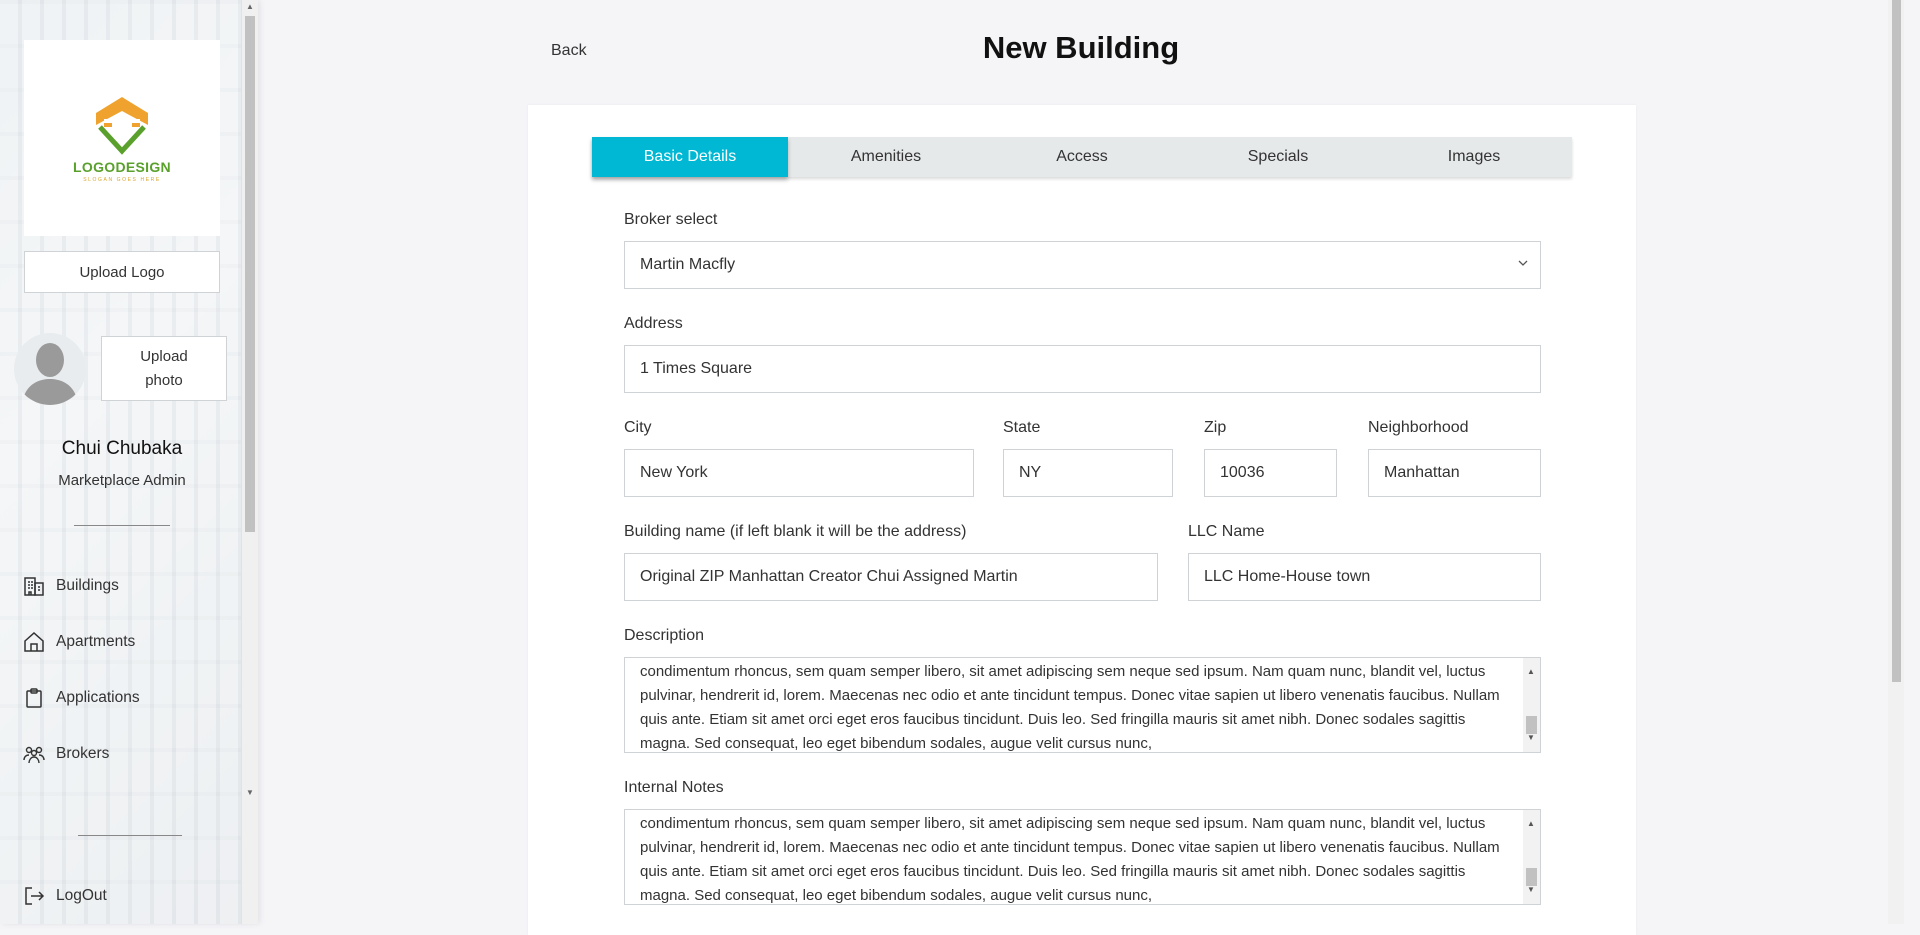 The height and width of the screenshot is (935, 1920). I want to click on city-field: New York, so click(799, 473).